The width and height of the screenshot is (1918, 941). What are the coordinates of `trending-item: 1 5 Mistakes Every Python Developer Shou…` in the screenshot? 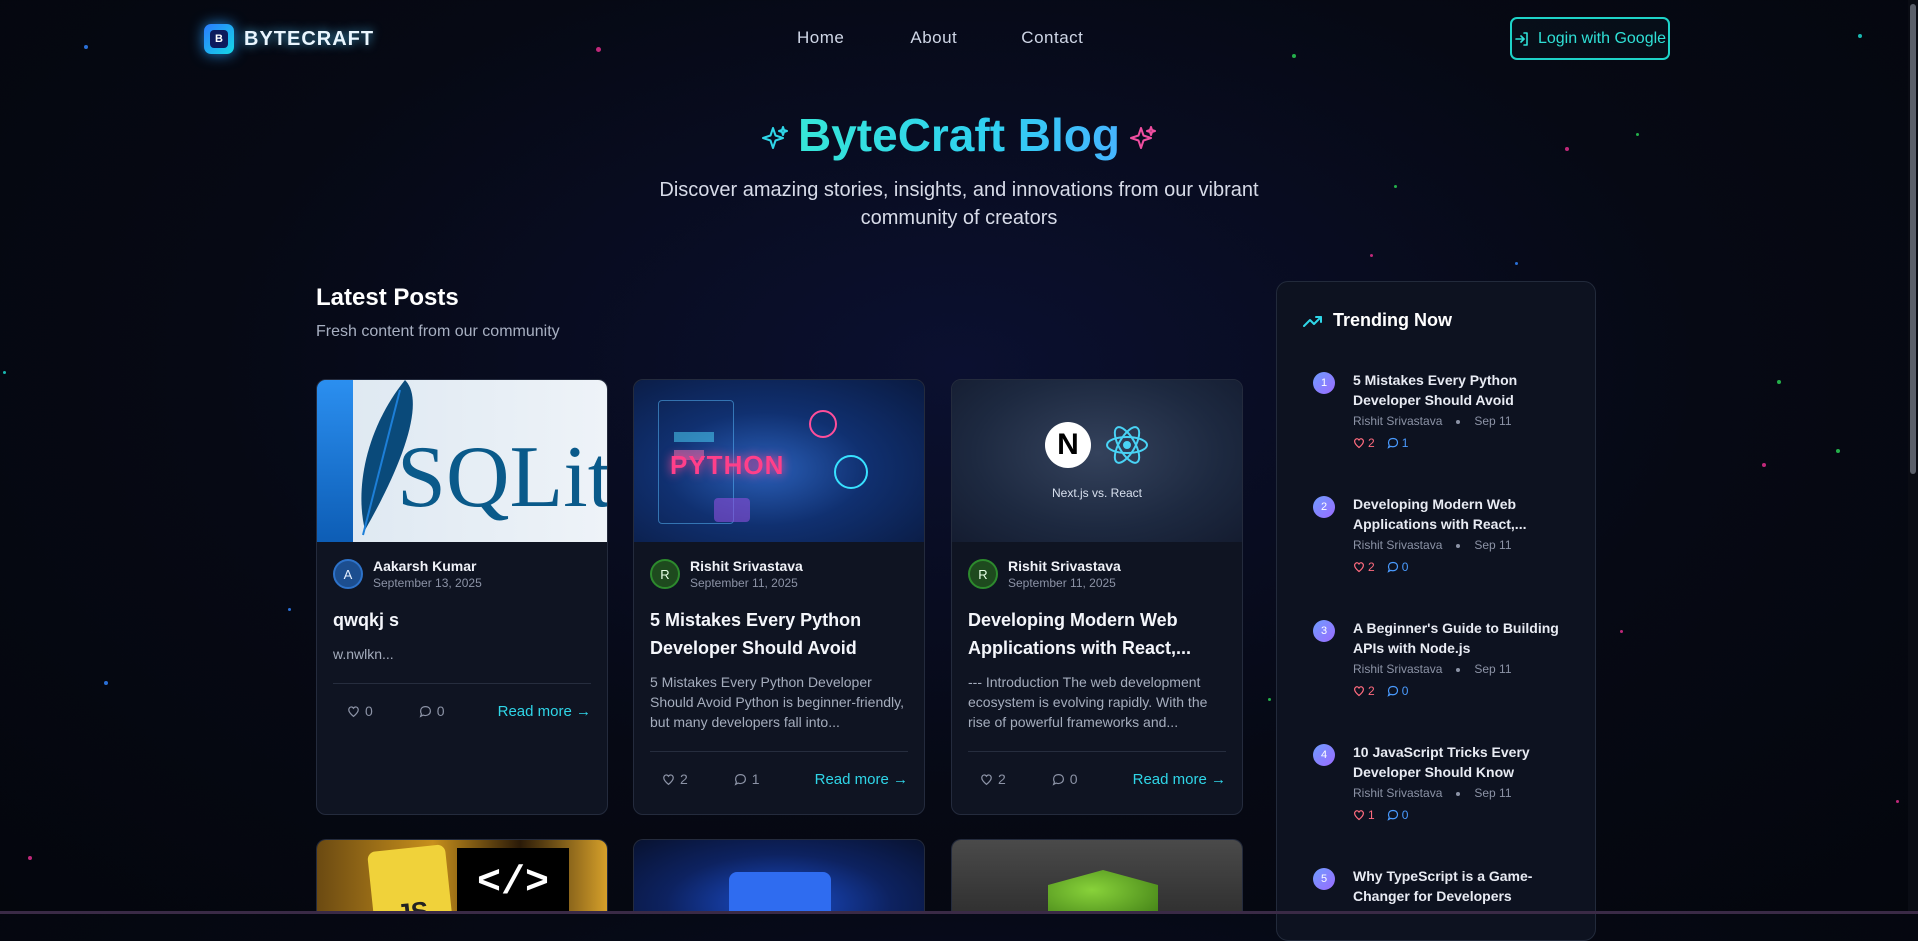 It's located at (1438, 410).